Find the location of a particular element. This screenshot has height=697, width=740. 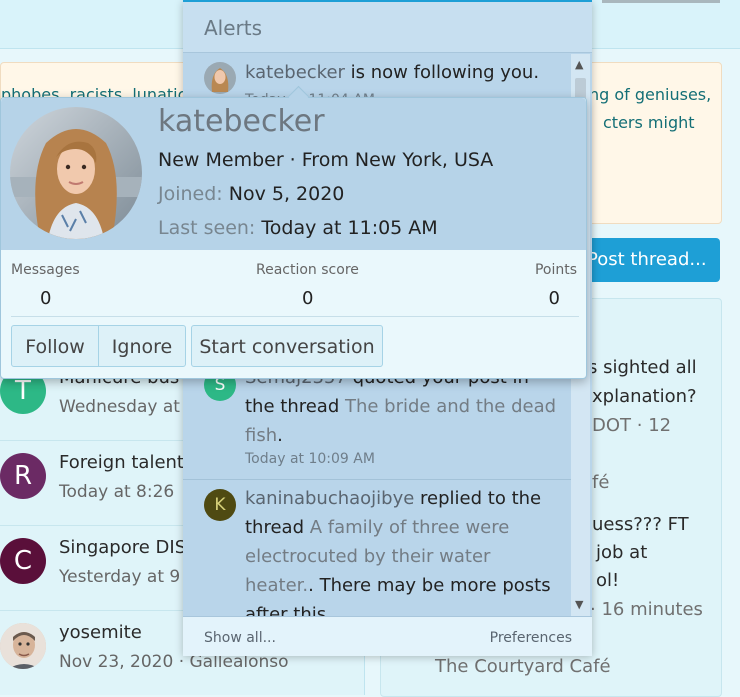

stat-label: Messages is located at coordinates (45, 270).